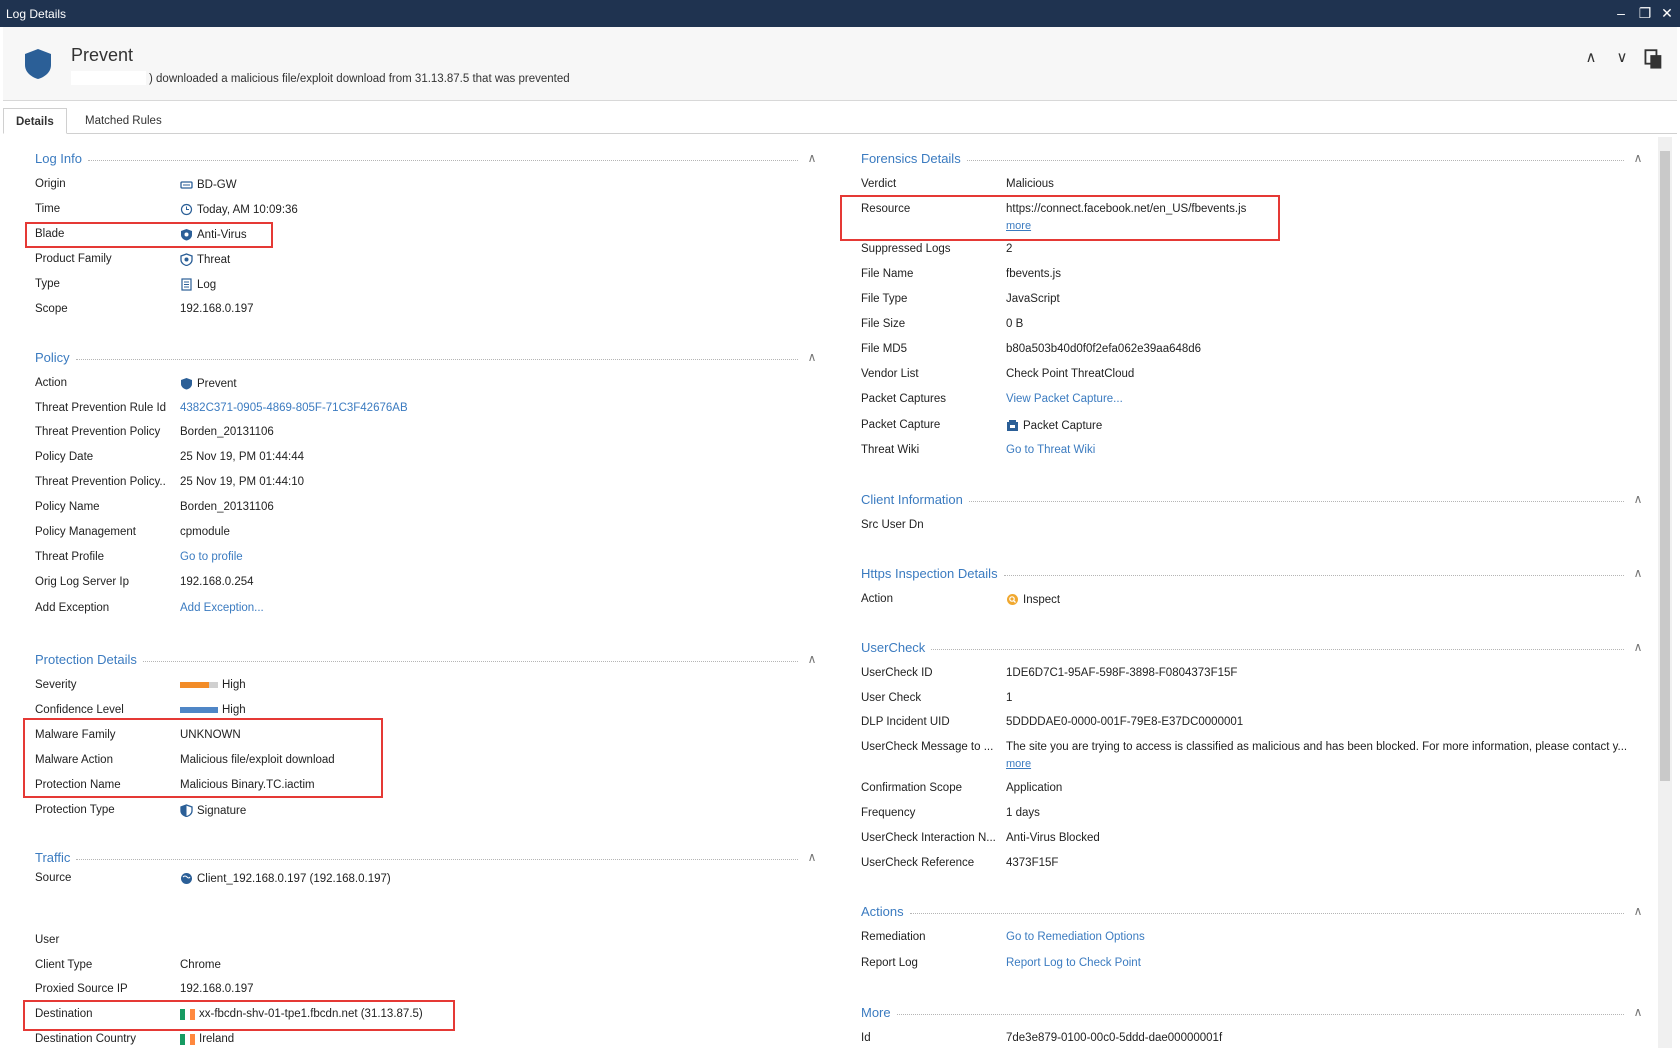 The width and height of the screenshot is (1680, 1048). I want to click on minimize-button: –, so click(1621, 13).